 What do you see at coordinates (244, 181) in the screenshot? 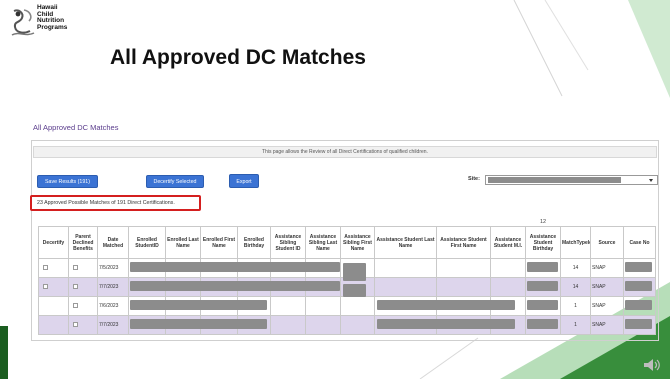
I see `export-button: Export` at bounding box center [244, 181].